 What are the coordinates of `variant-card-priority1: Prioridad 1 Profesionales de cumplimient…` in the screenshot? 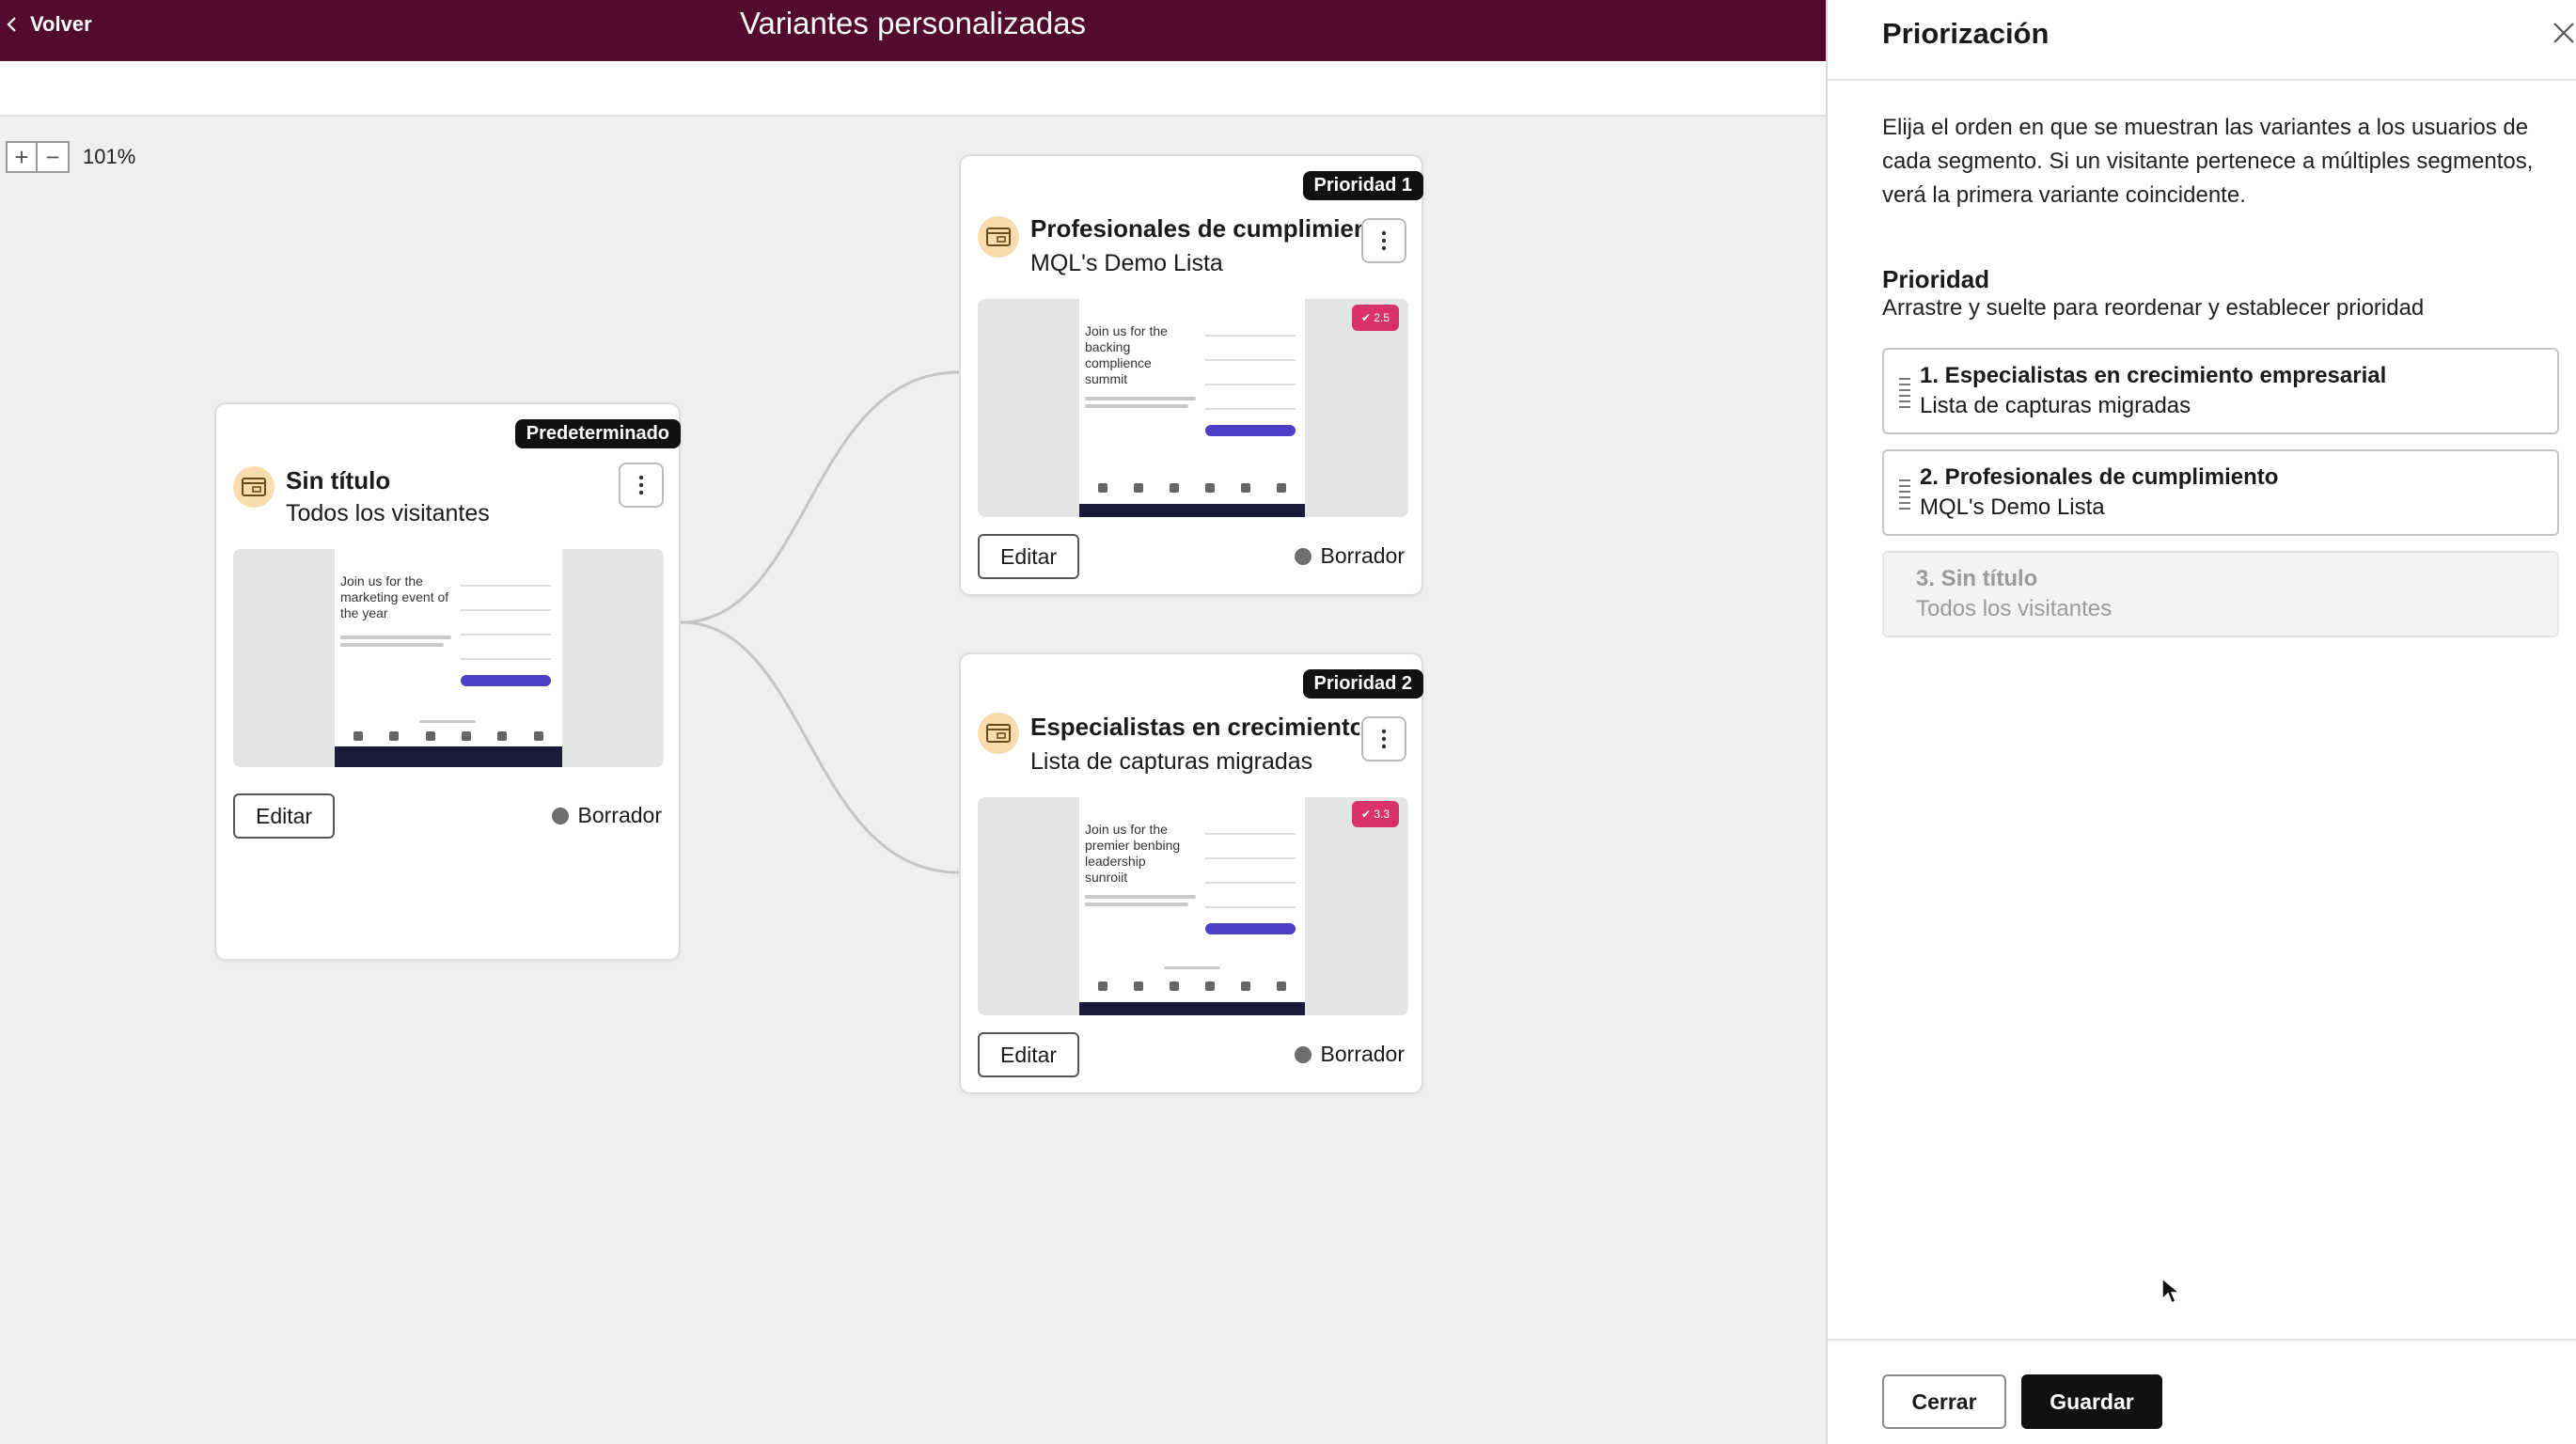 It's located at (1191, 375).